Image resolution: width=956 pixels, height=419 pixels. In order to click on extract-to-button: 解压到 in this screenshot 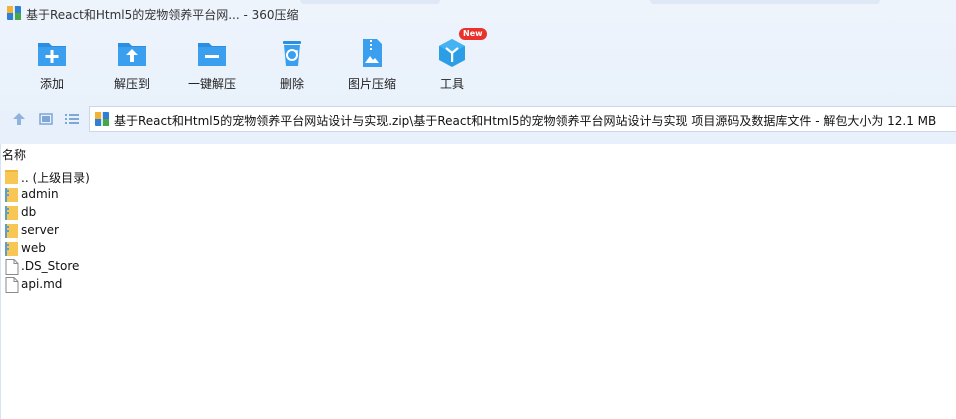, I will do `click(132, 63)`.